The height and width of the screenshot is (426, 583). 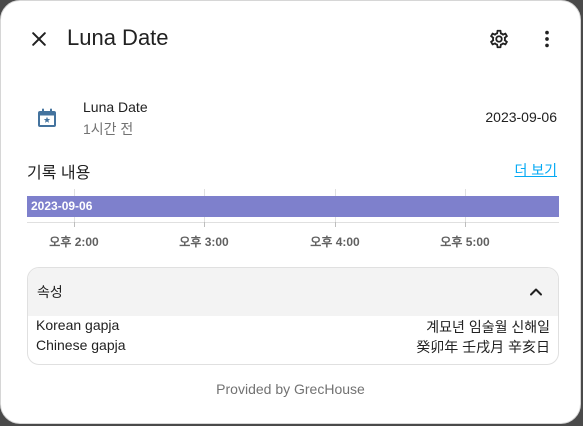 I want to click on entity-last-changed: 1시간 전, so click(x=108, y=129).